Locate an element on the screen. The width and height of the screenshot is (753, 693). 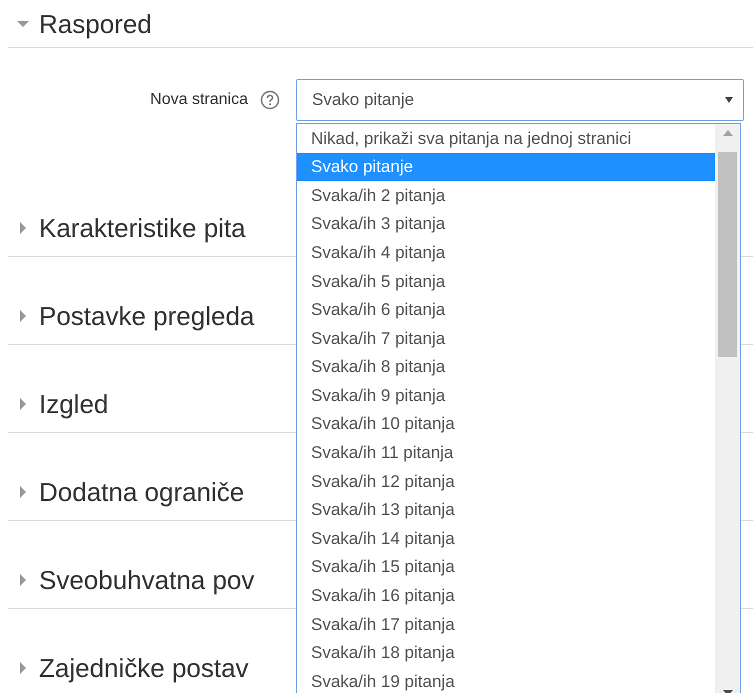
section-toggle: Sveobuhvatna pov is located at coordinates (135, 580).